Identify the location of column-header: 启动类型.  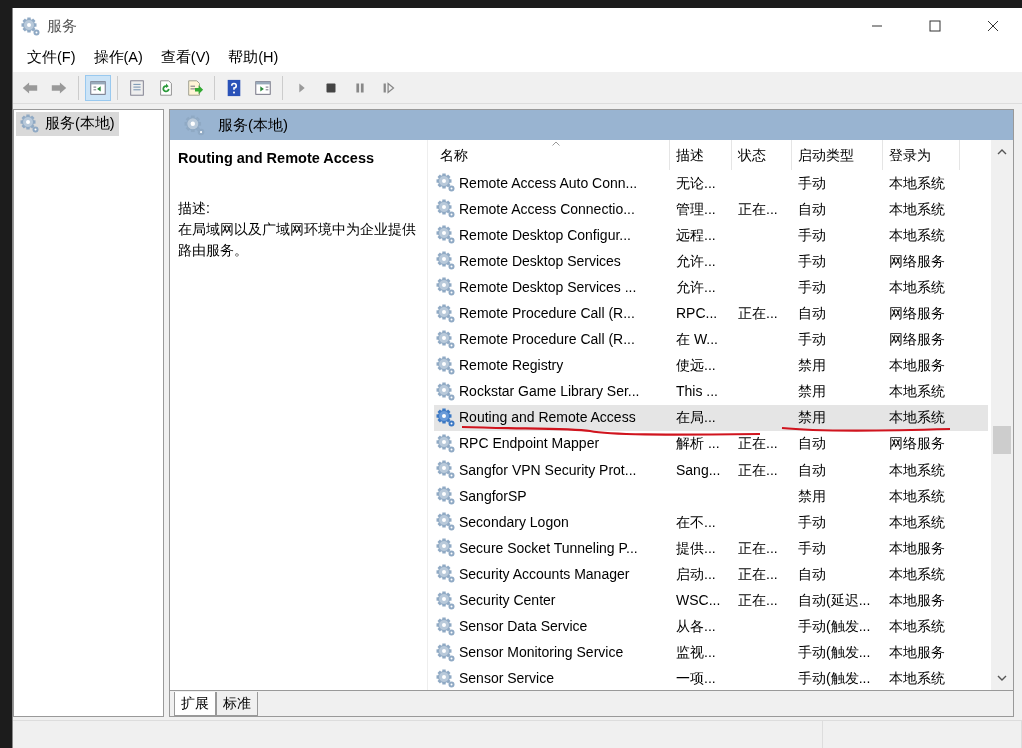
(837, 155).